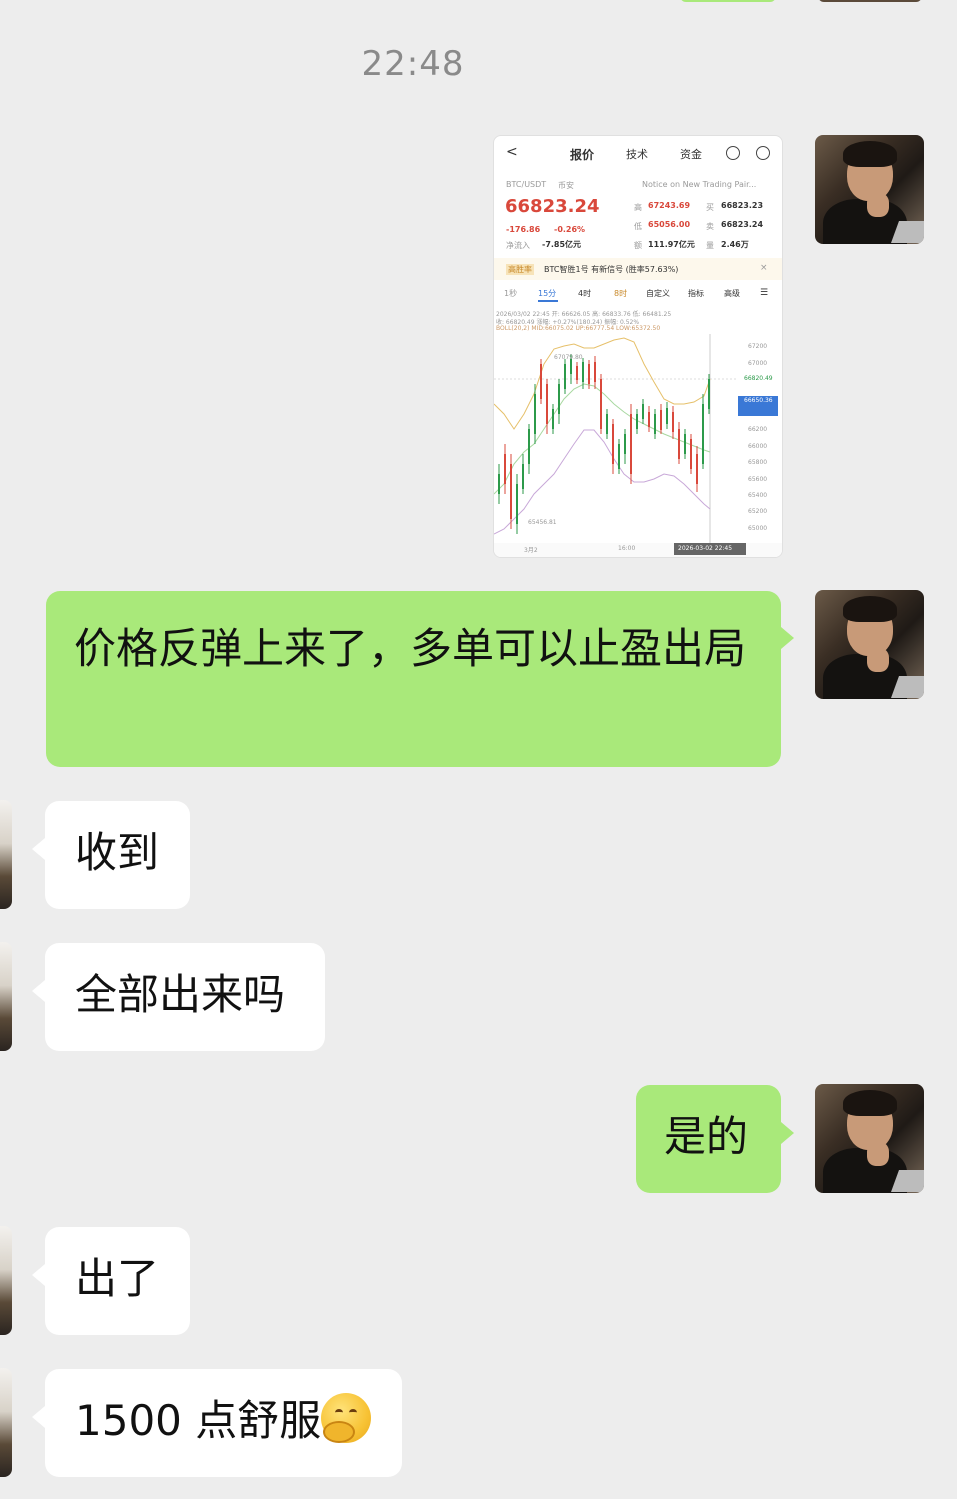  What do you see at coordinates (870, 1) in the screenshot?
I see `previous-avatar-edge` at bounding box center [870, 1].